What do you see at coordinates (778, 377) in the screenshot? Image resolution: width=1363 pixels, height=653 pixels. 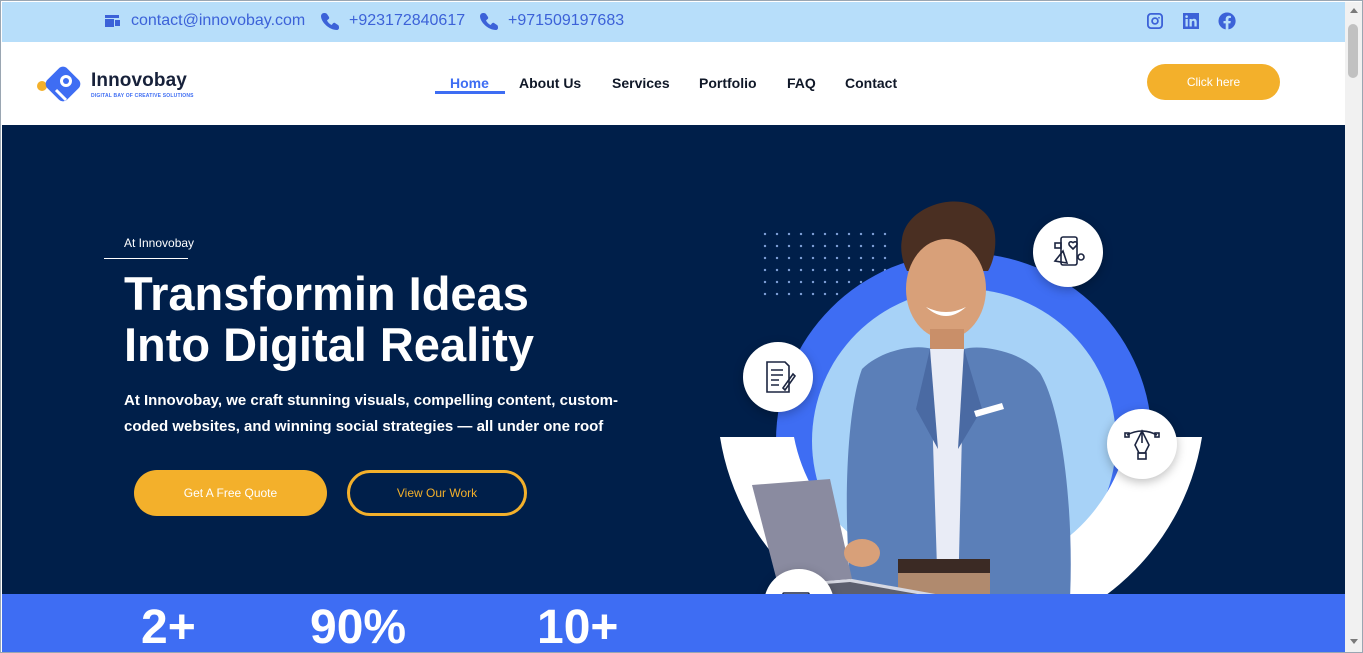 I see `content-writing-icon` at bounding box center [778, 377].